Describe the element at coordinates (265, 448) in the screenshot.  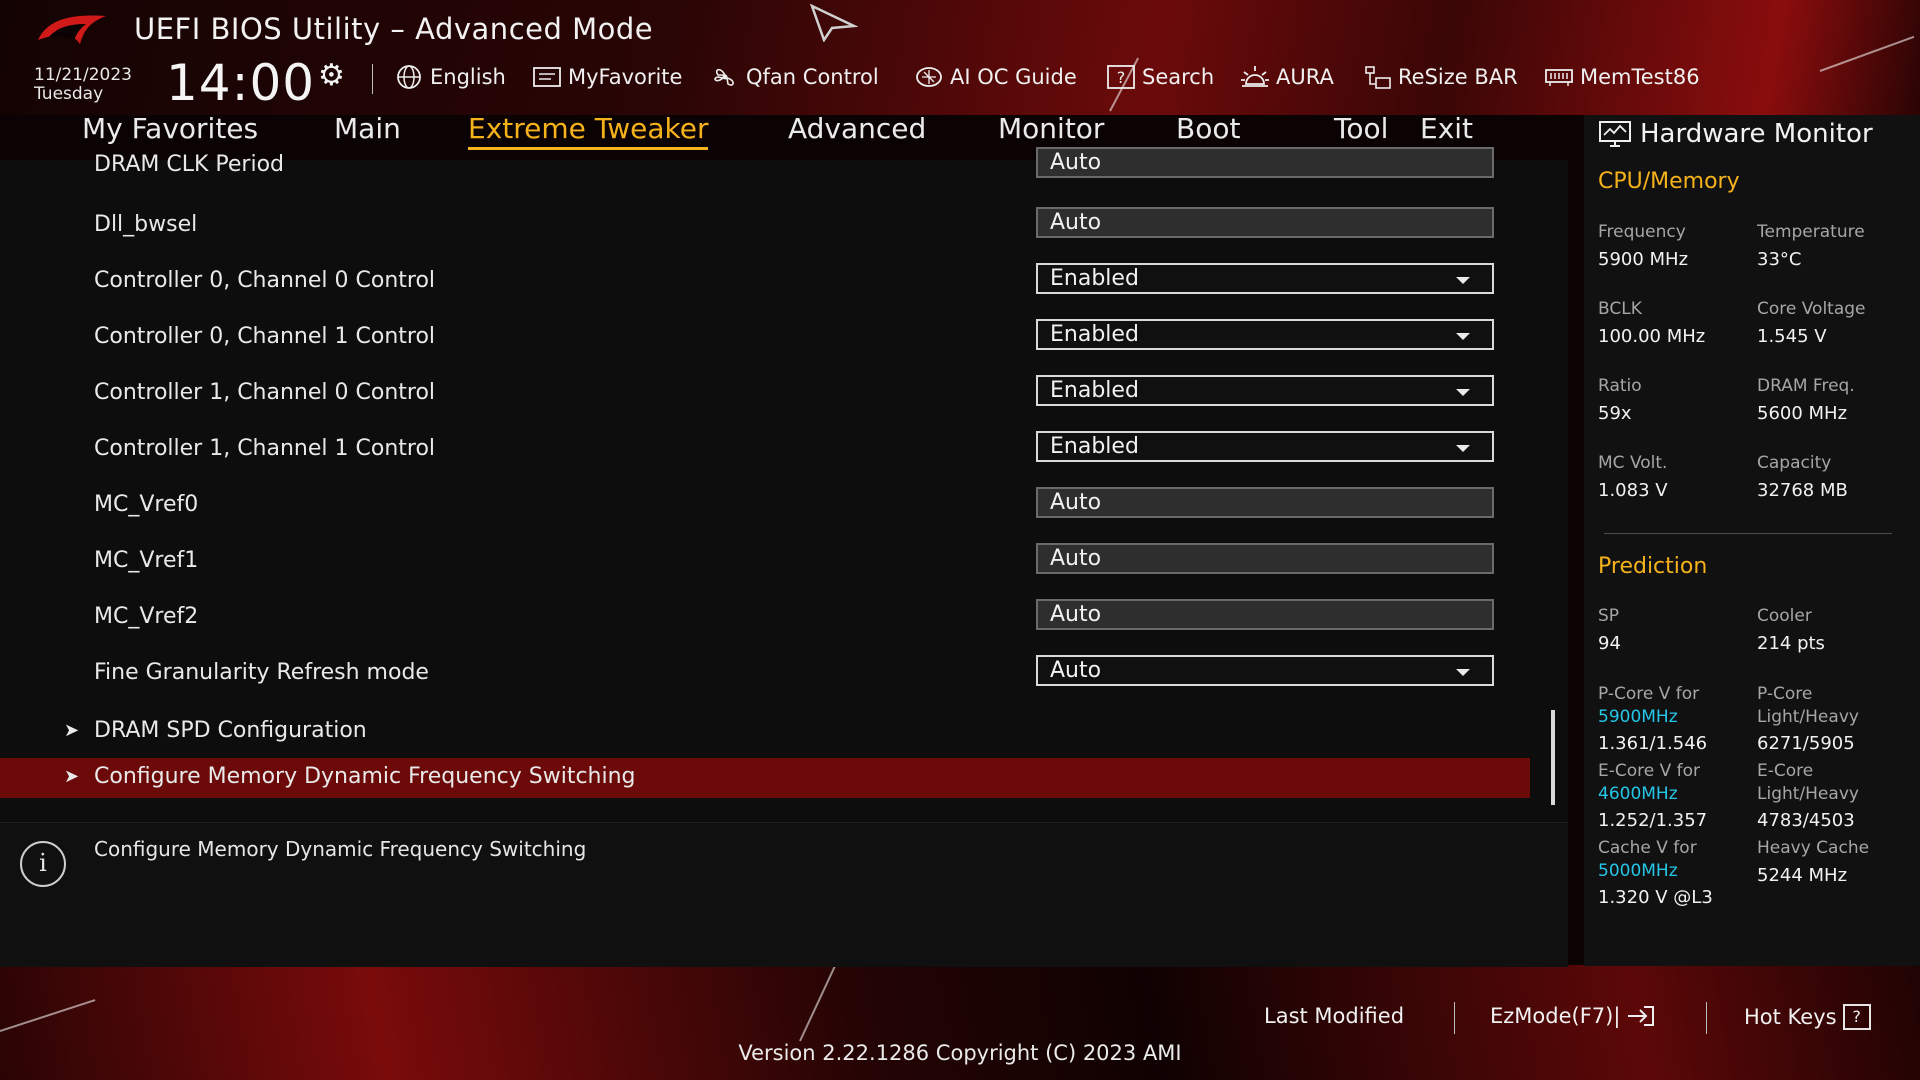
I see `setting-label: Controller 1, Channel 1 Control` at that location.